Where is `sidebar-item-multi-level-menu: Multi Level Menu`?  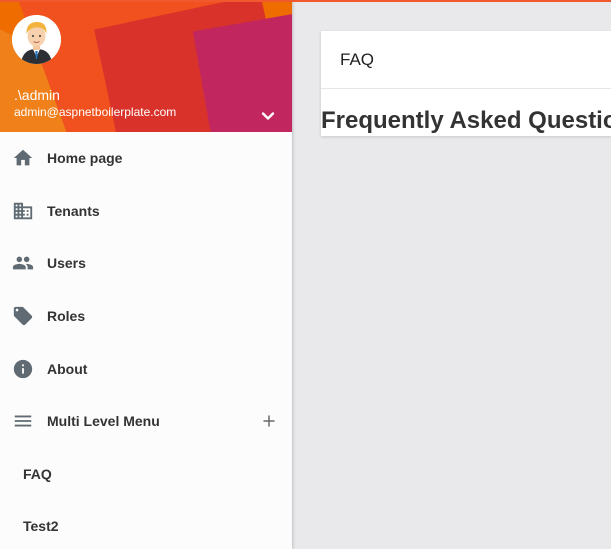
sidebar-item-multi-level-menu: Multi Level Menu is located at coordinates (146, 421).